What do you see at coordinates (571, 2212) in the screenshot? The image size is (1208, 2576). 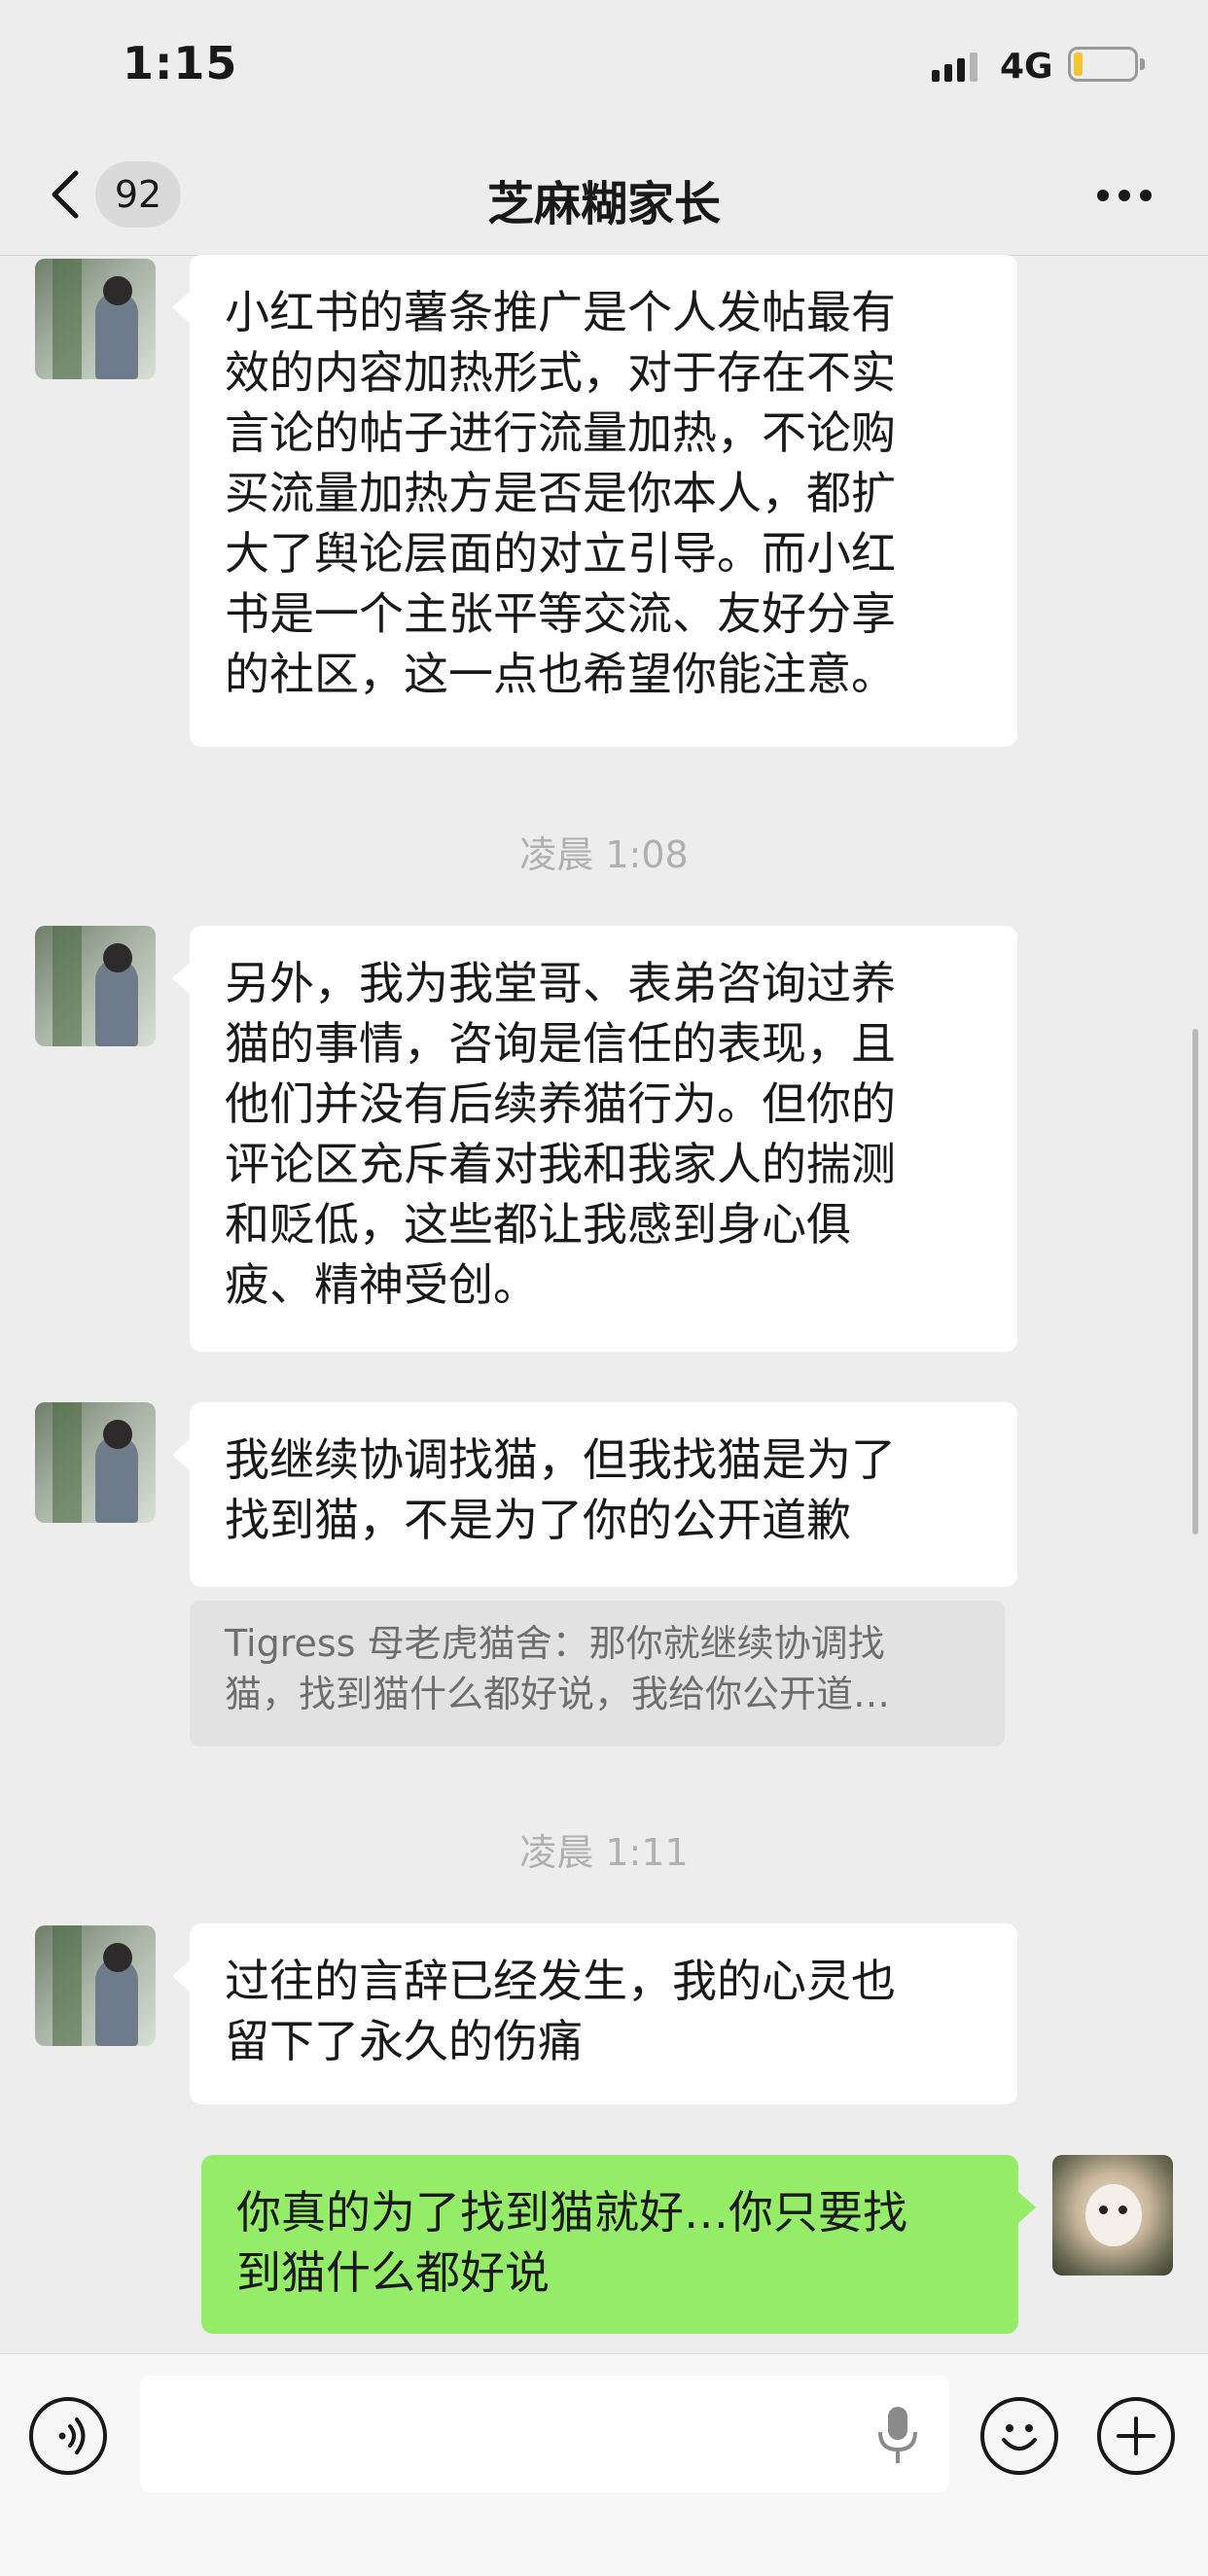 I see `message-line: 你真的为了找到猫就好…你只要找` at bounding box center [571, 2212].